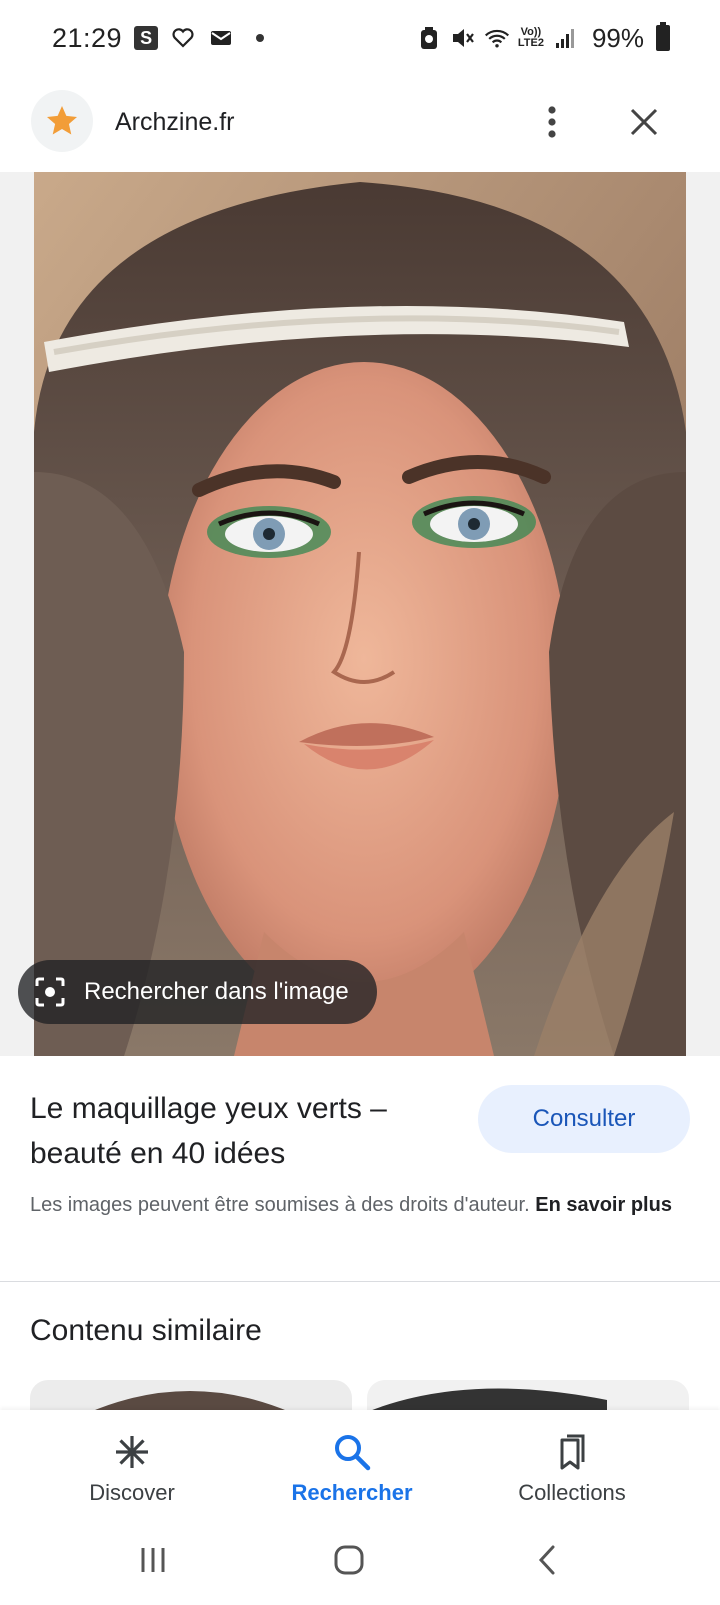 The height and width of the screenshot is (1605, 720). I want to click on nav-search: Rechercher, so click(352, 1468).